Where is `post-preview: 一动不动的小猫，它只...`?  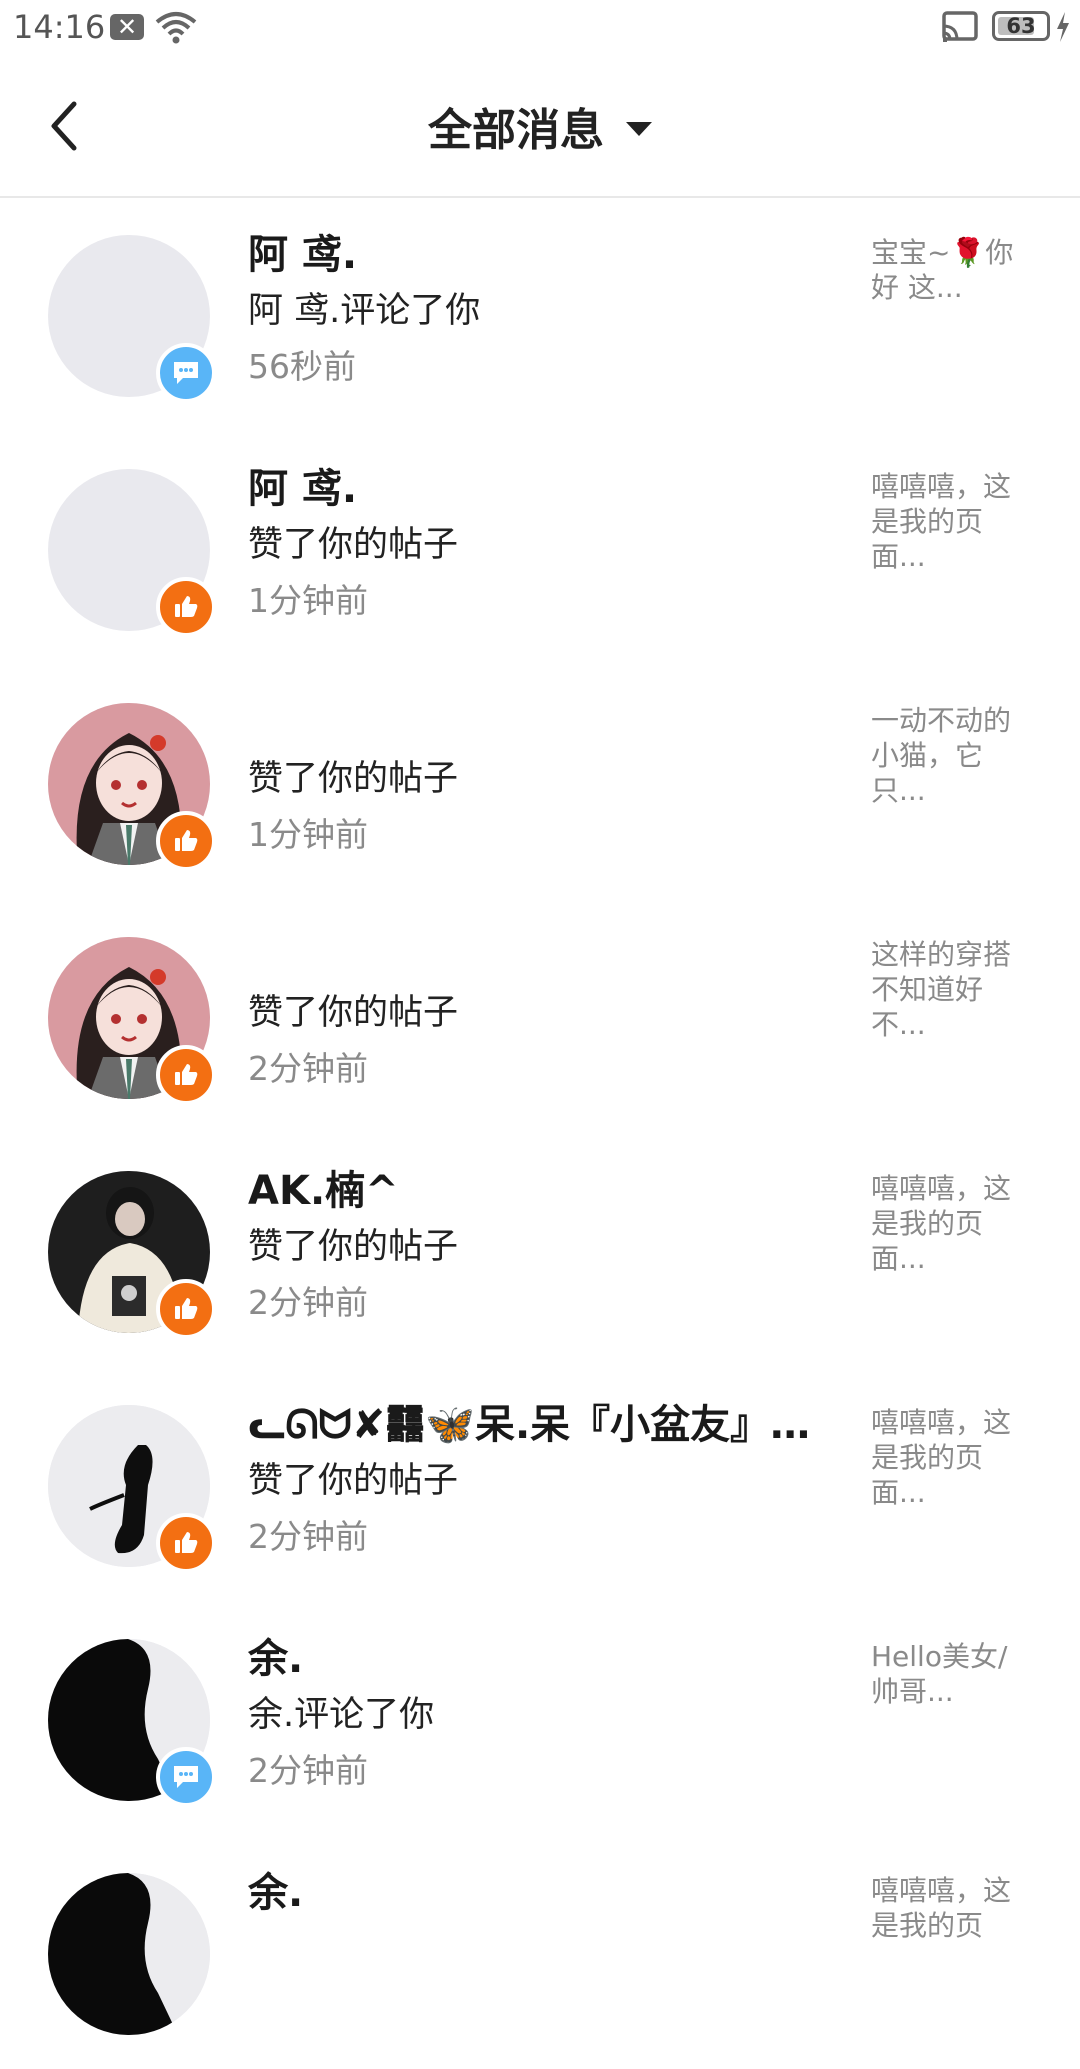
post-preview: 一动不动的小猫，它只... is located at coordinates (951, 755).